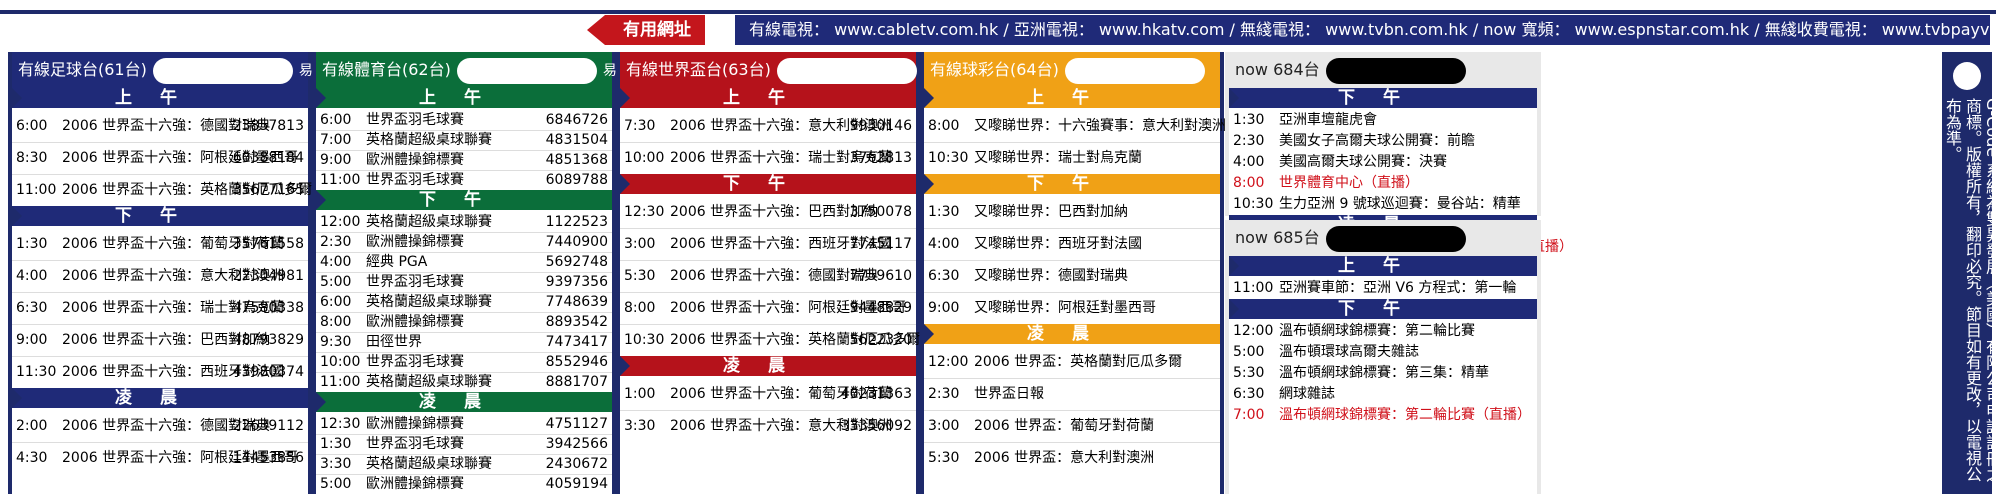 The image size is (1996, 499). Describe the element at coordinates (1383, 331) in the screenshot. I see `program-row: 12:00 溫布頓網球錦標賽：第二輪比賽` at that location.